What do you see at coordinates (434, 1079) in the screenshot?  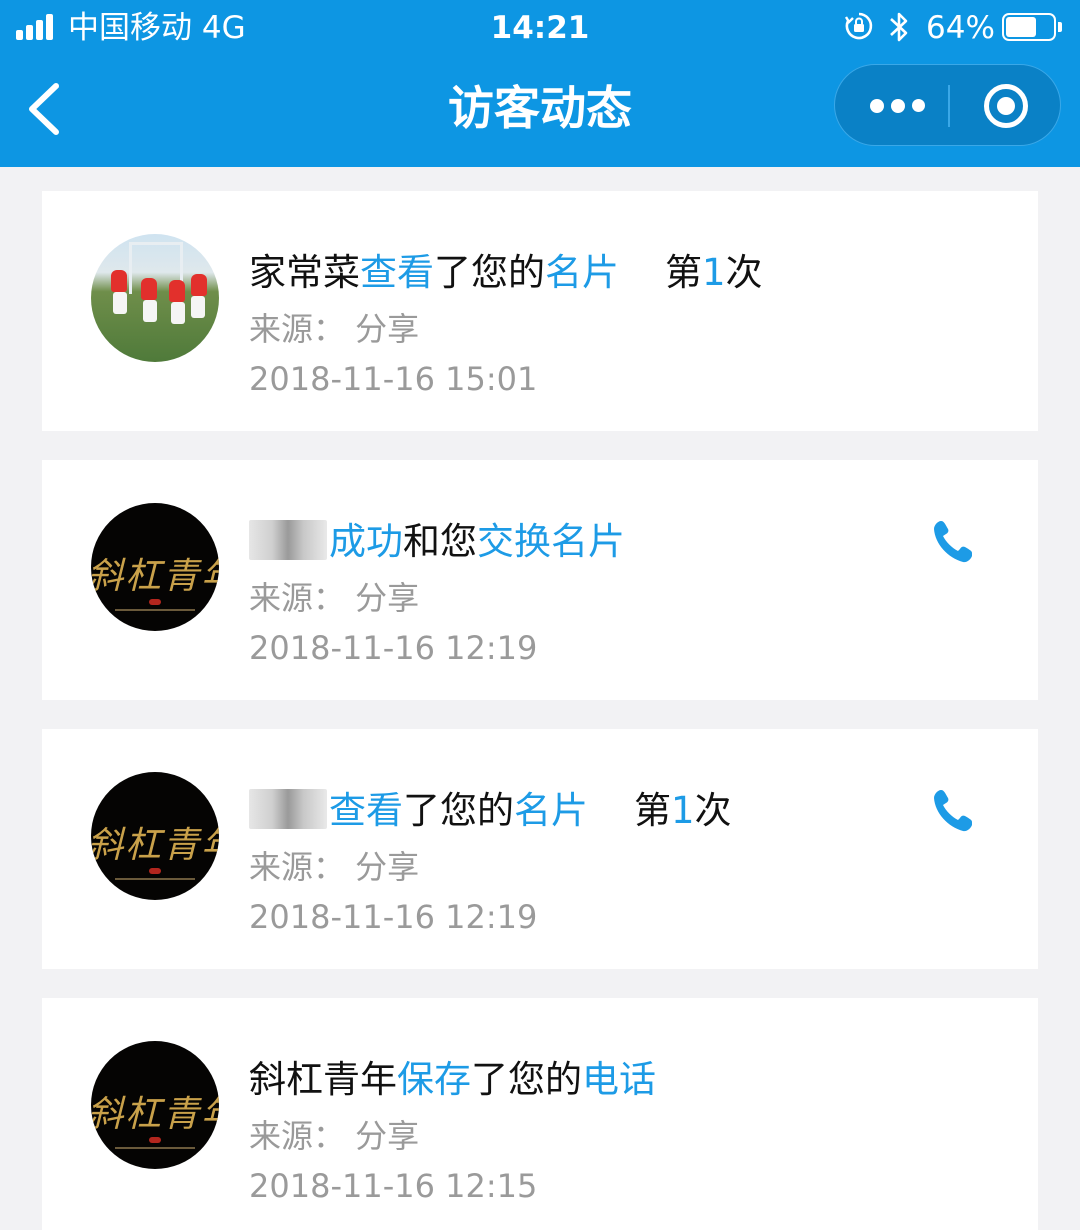 I see `visit-action: 保存` at bounding box center [434, 1079].